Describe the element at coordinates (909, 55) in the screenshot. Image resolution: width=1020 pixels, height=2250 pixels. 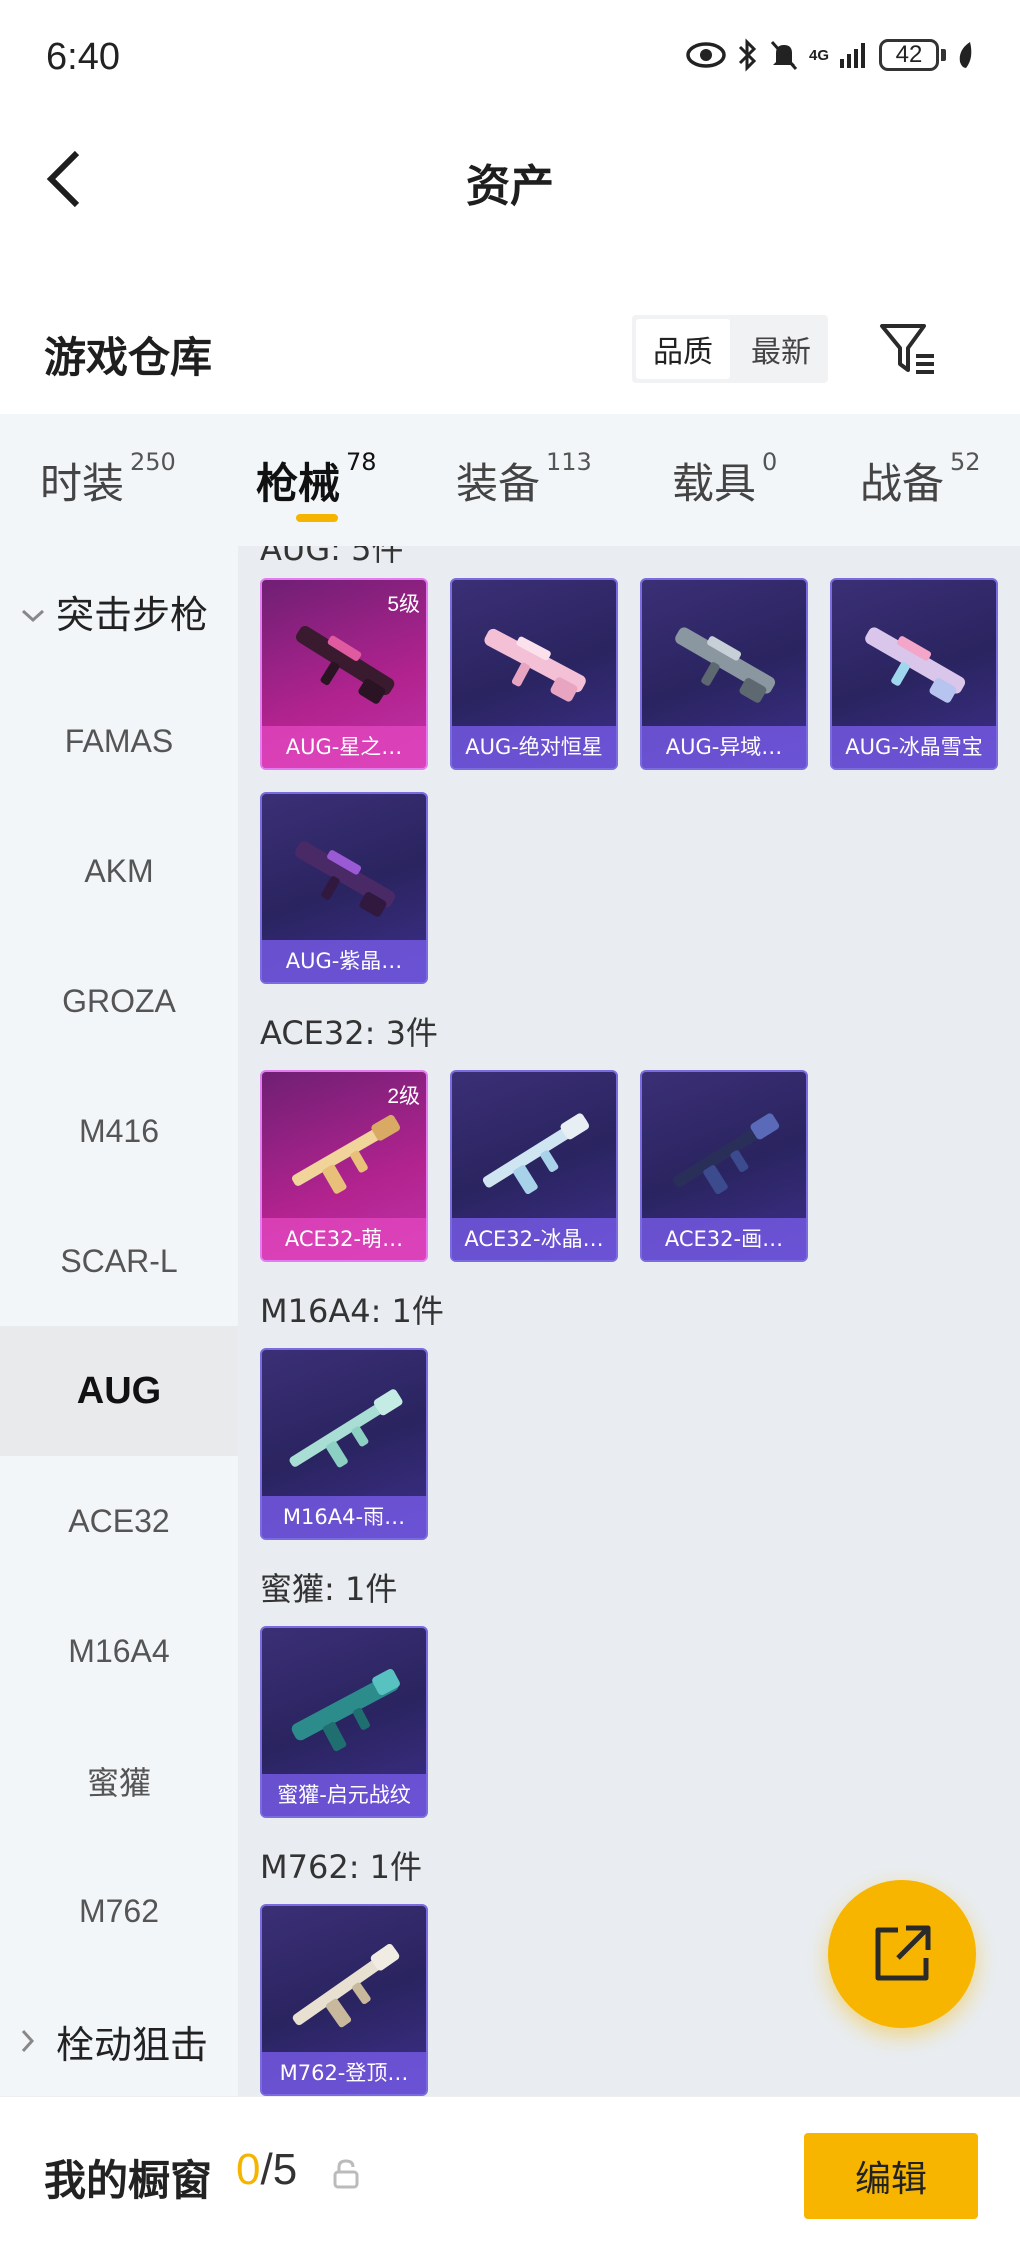
I see `battery-level: 42` at that location.